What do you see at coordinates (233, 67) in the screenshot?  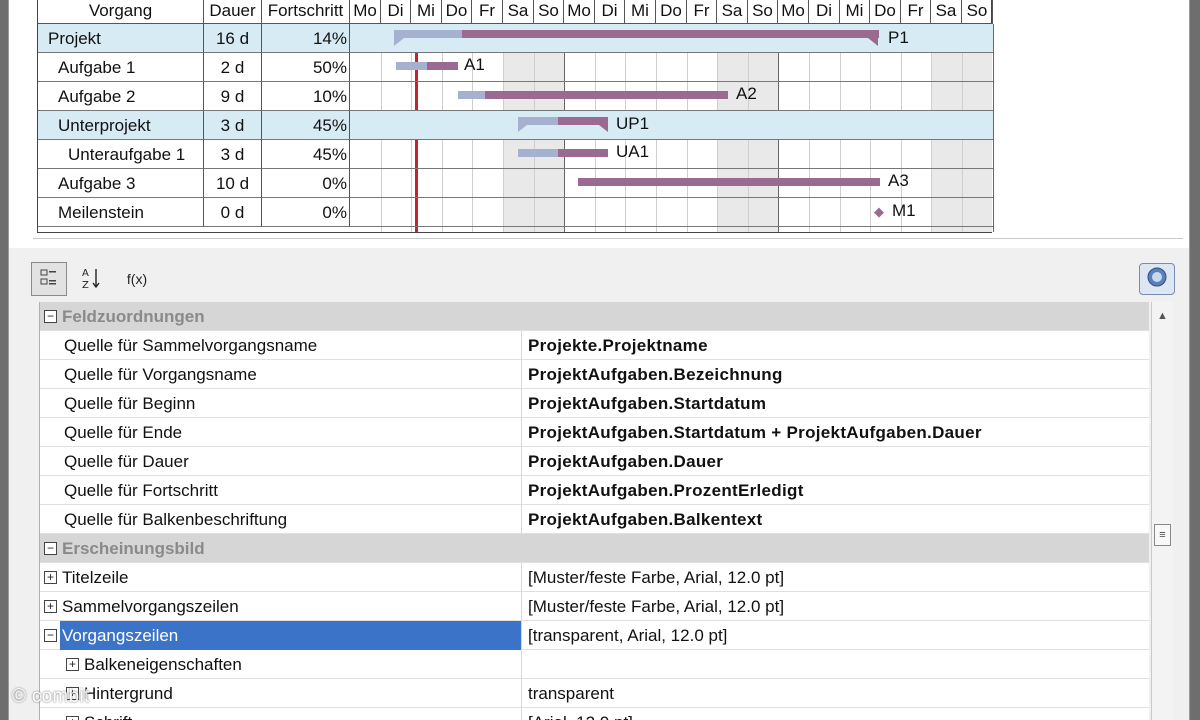 I see `row-duration: 2 d` at bounding box center [233, 67].